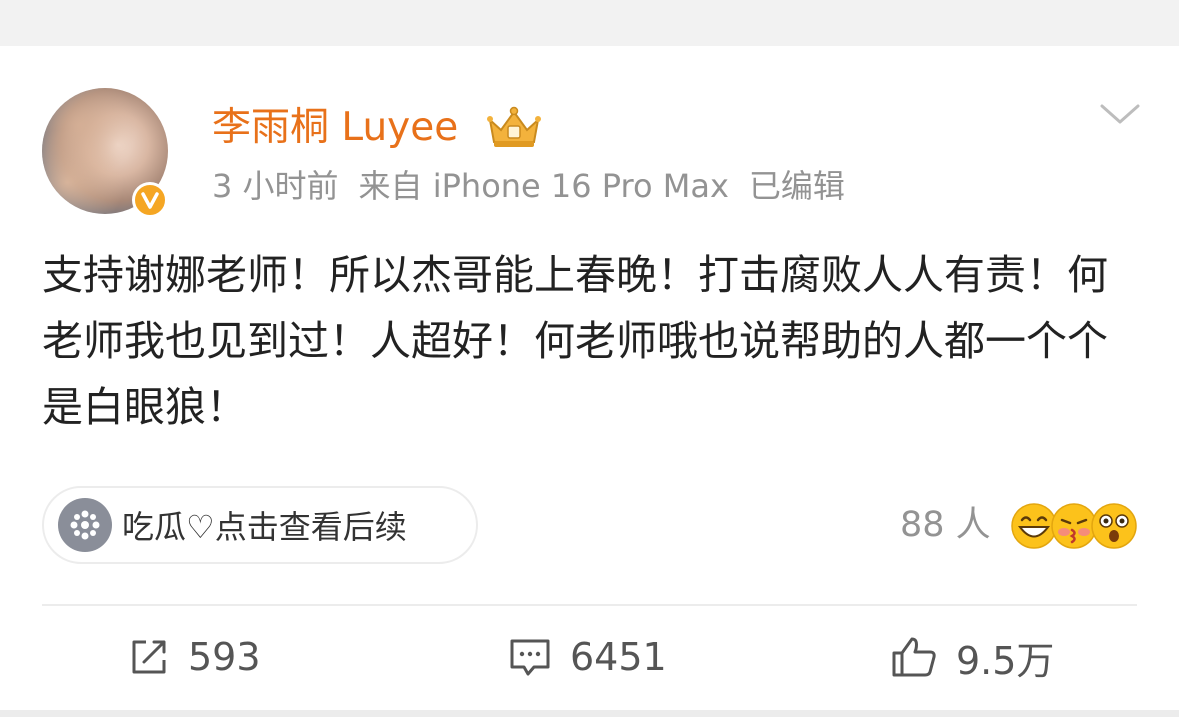  Describe the element at coordinates (150, 200) in the screenshot. I see `verified-v-icon` at that location.